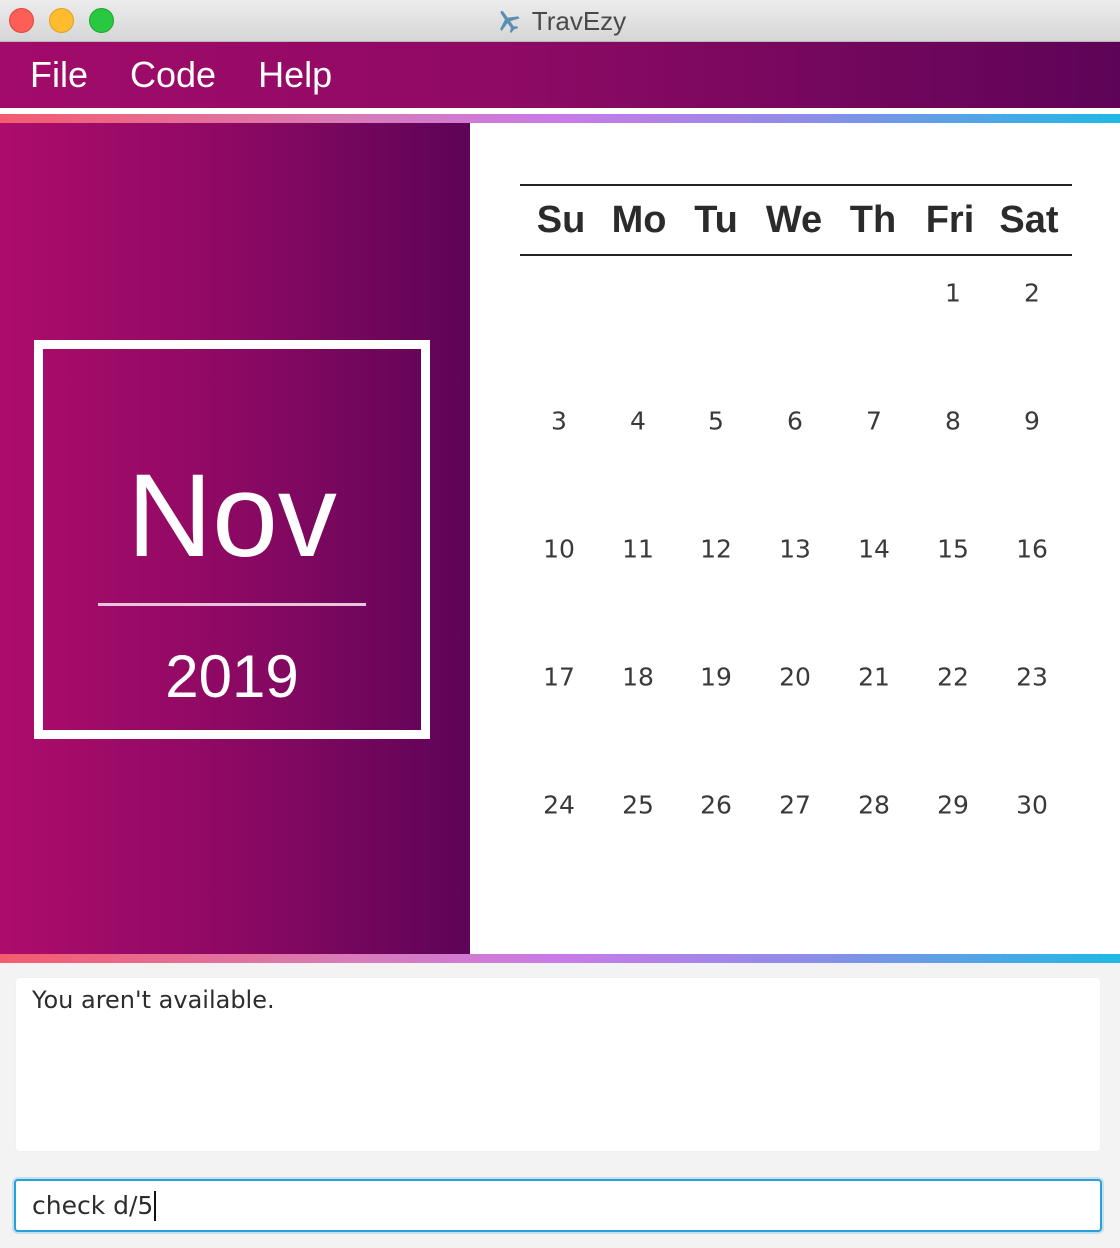  Describe the element at coordinates (795, 549) in the screenshot. I see `calendar-day: 13` at that location.